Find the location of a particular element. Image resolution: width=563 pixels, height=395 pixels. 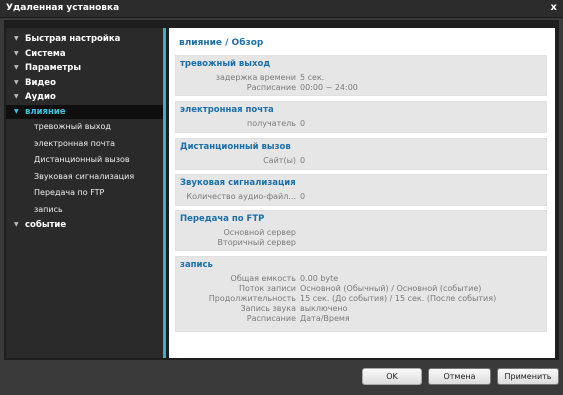

capacity-row: Общая емкость is located at coordinates (236, 279).